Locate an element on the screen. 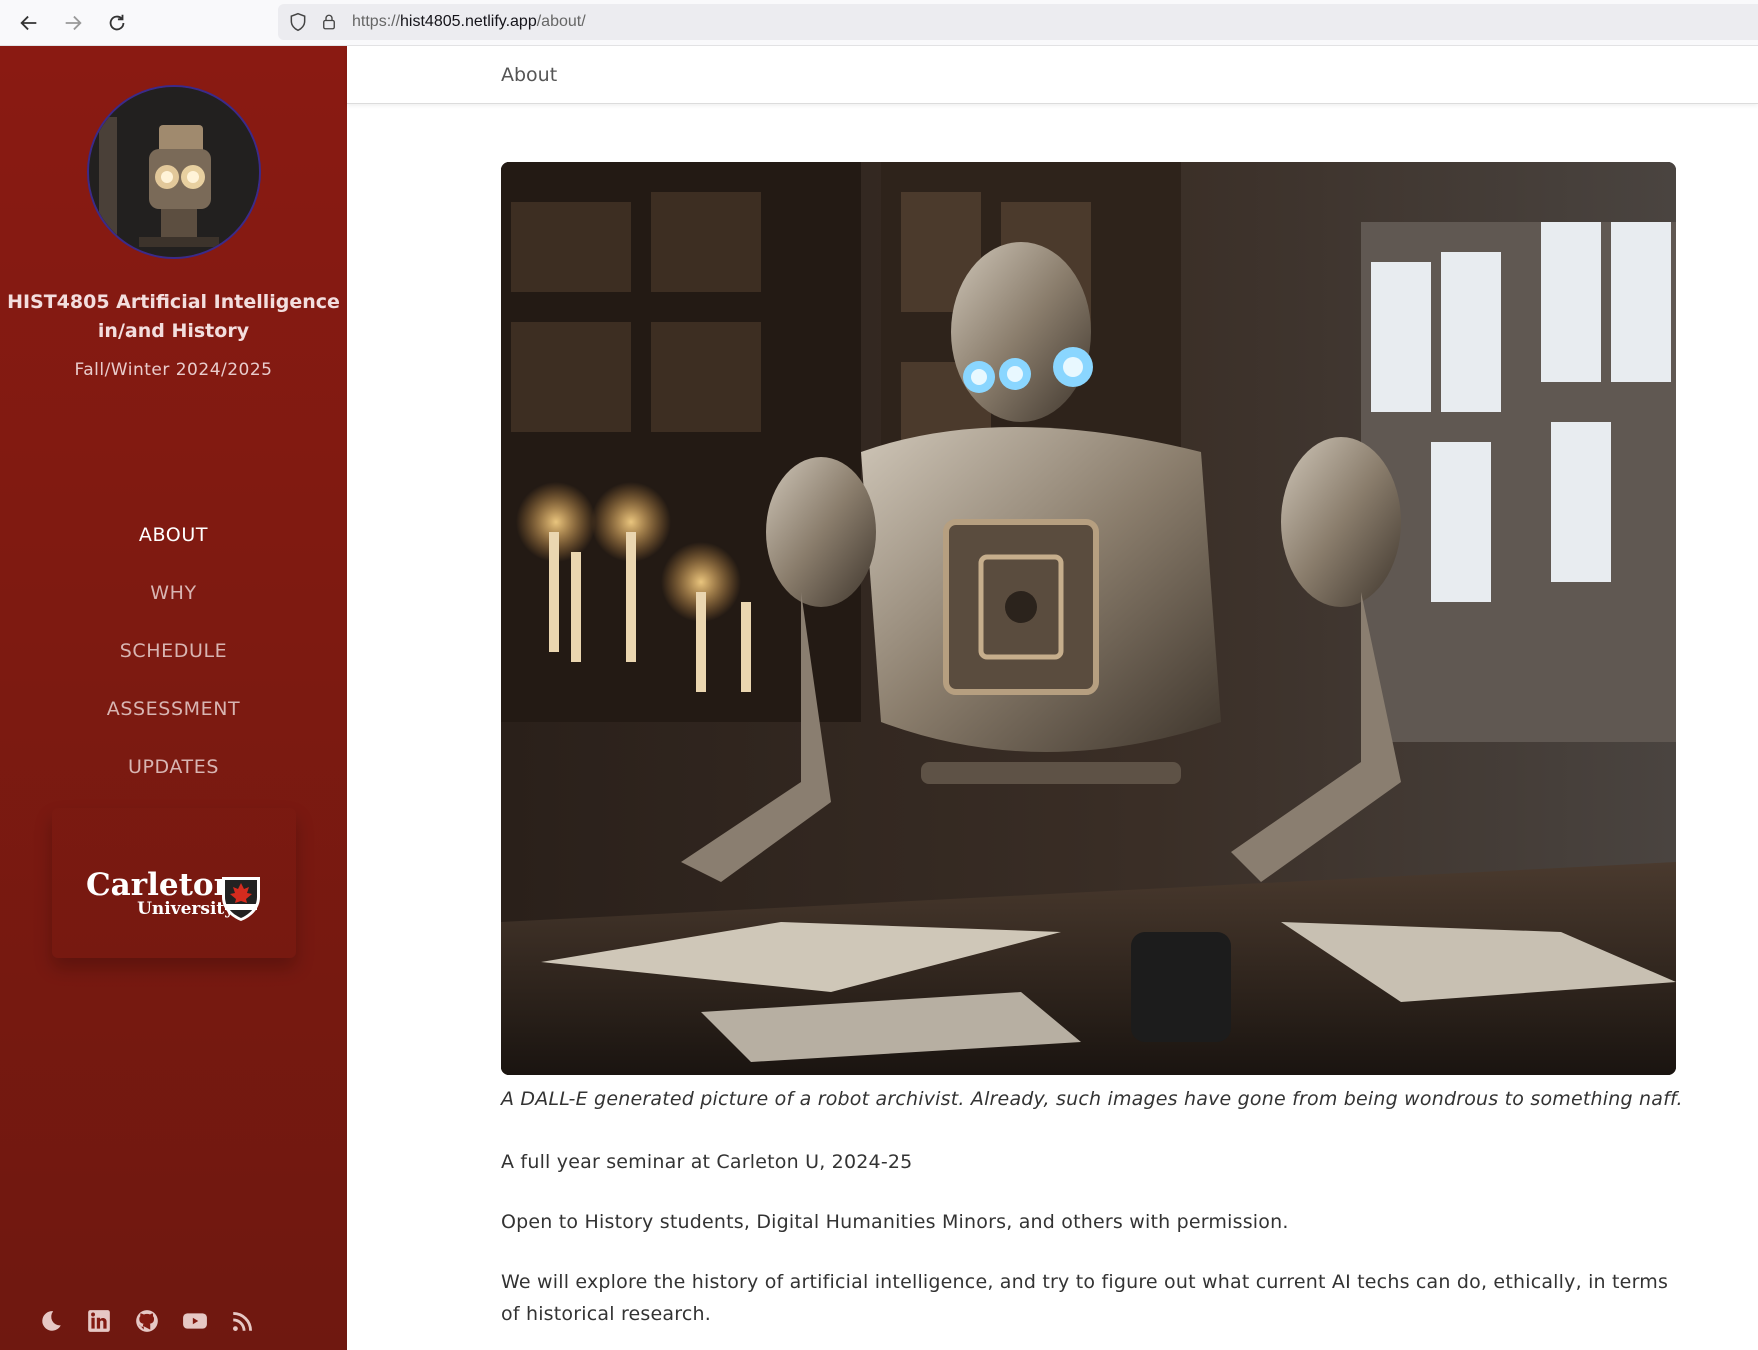 The height and width of the screenshot is (1350, 1758). logo-main-text: Carleton is located at coordinates (161, 885).